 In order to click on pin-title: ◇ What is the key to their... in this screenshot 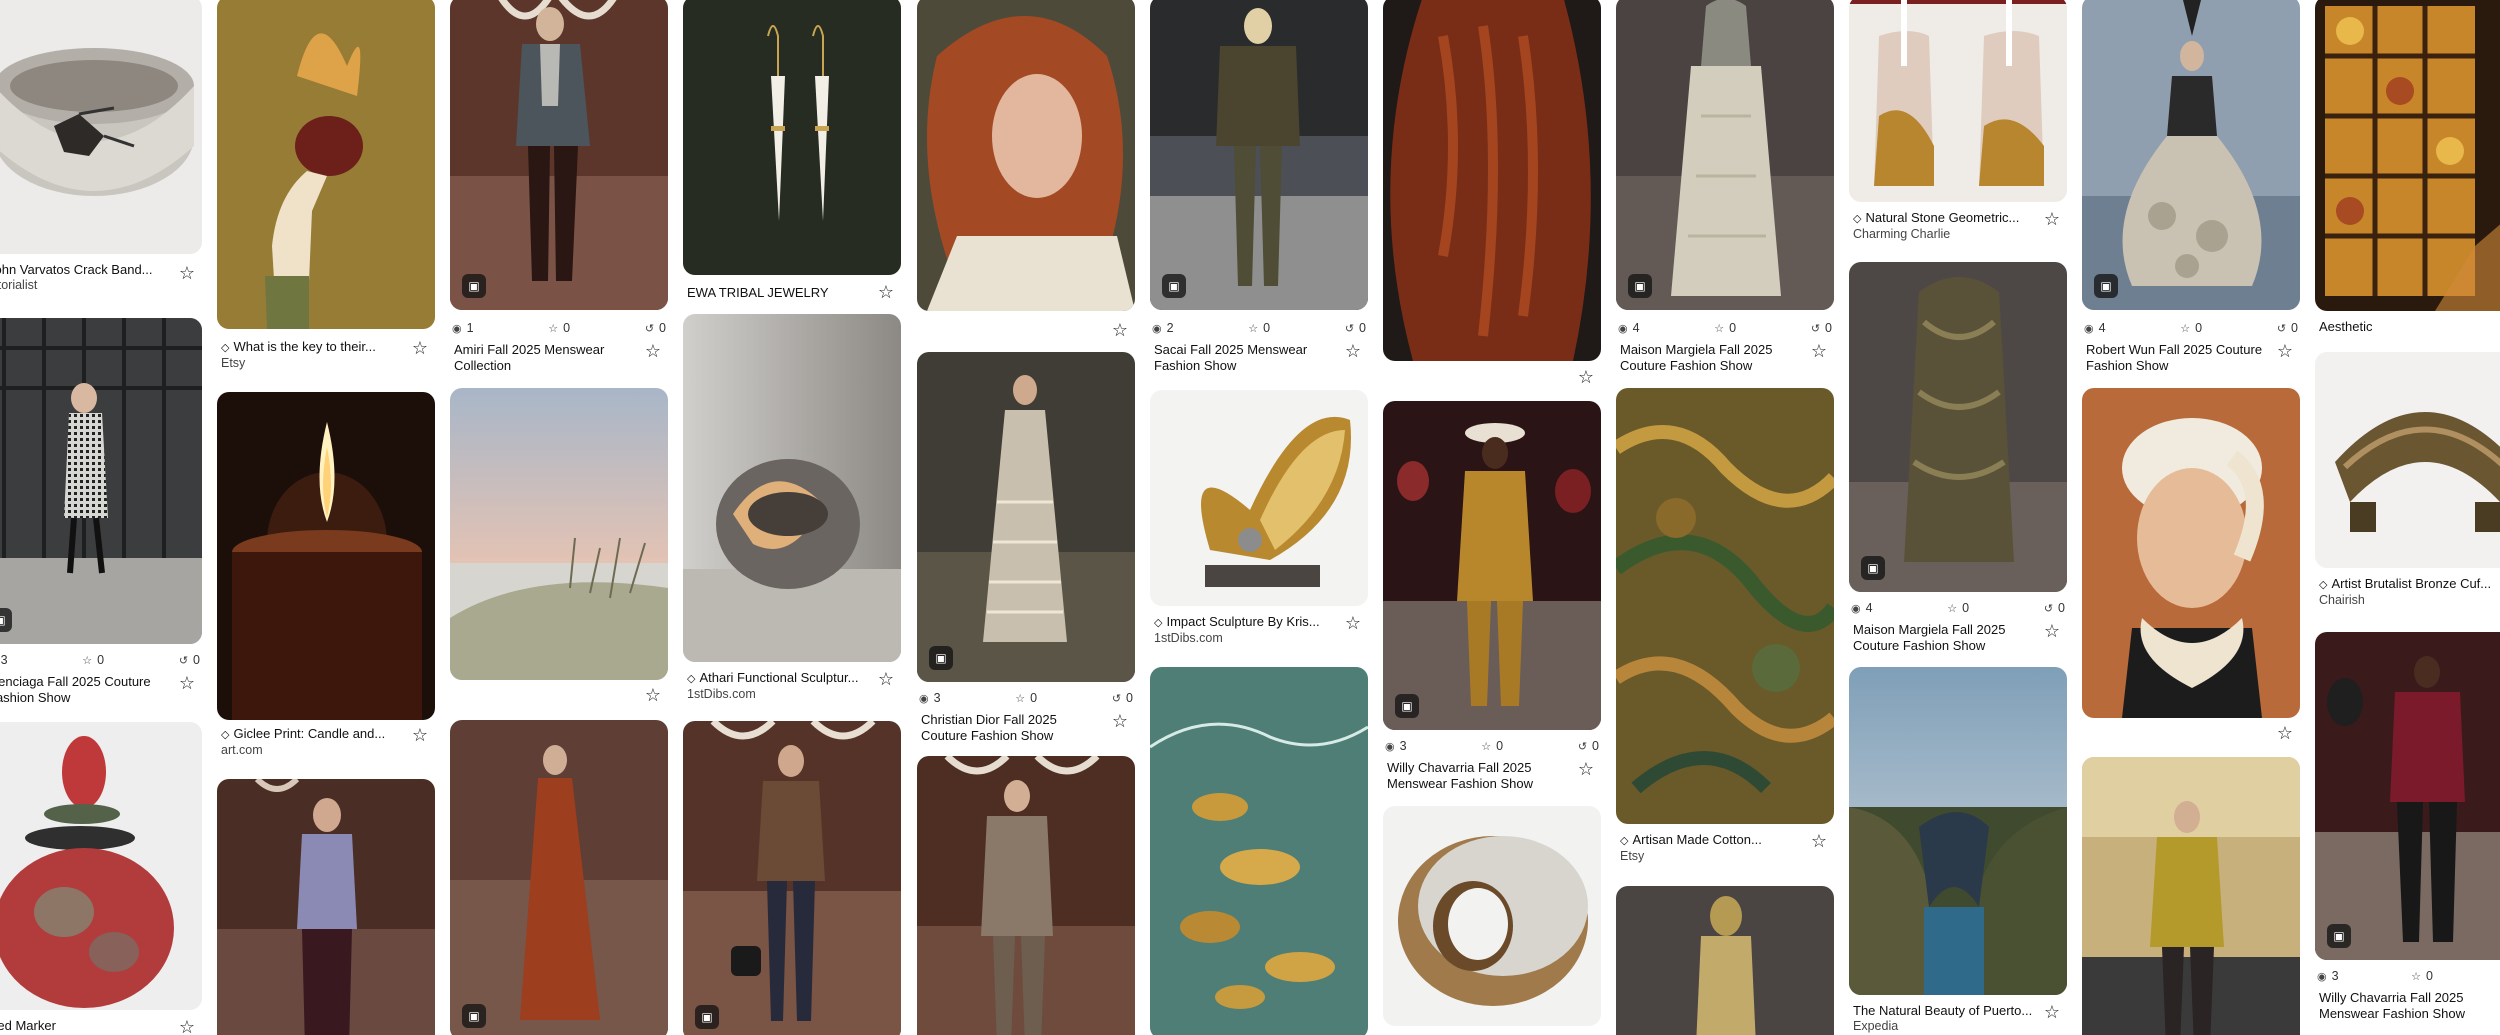, I will do `click(311, 347)`.